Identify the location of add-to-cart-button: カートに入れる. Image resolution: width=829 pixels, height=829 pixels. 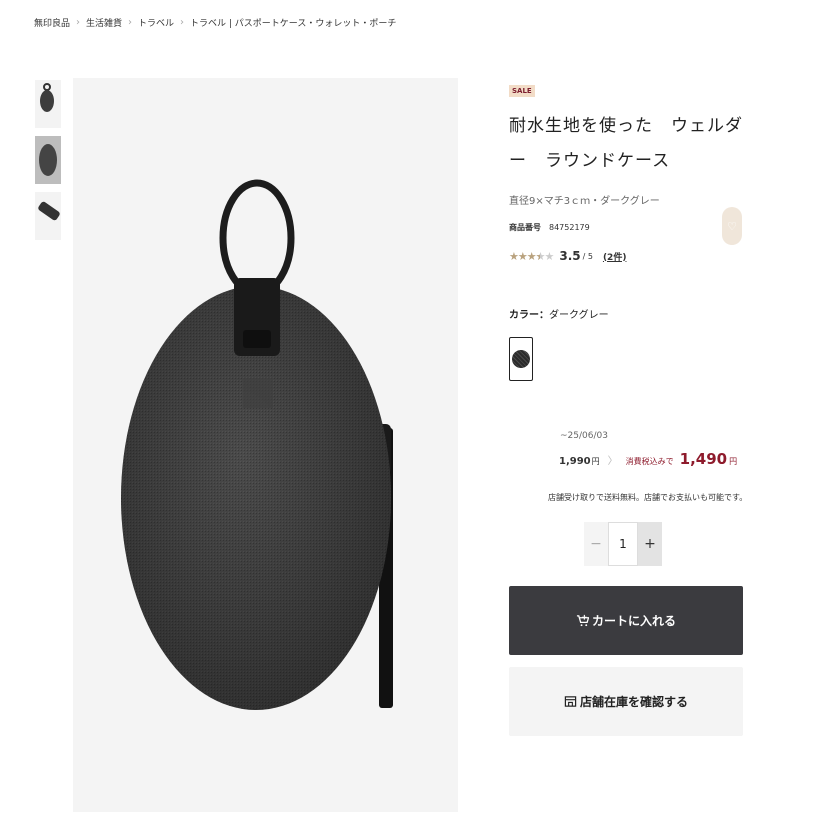
(626, 620).